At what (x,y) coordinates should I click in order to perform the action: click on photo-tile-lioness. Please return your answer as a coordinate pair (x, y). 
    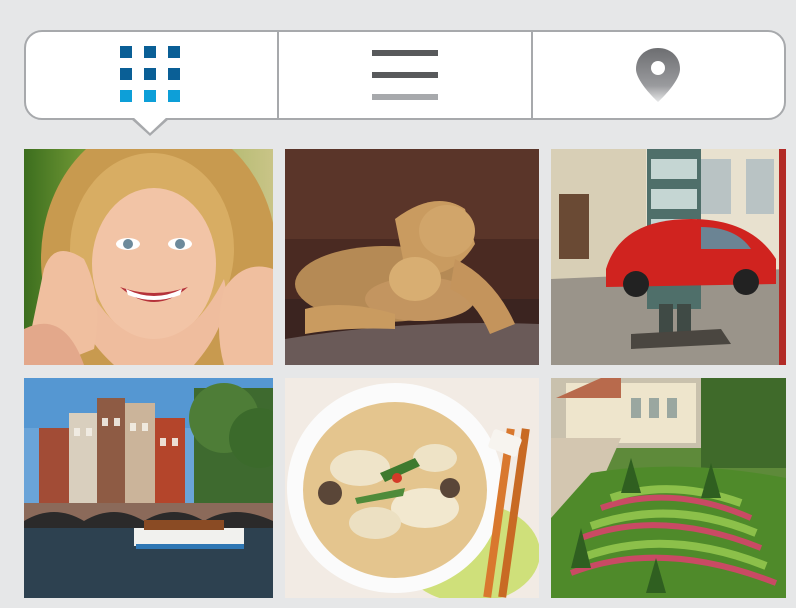
    Looking at the image, I should click on (412, 257).